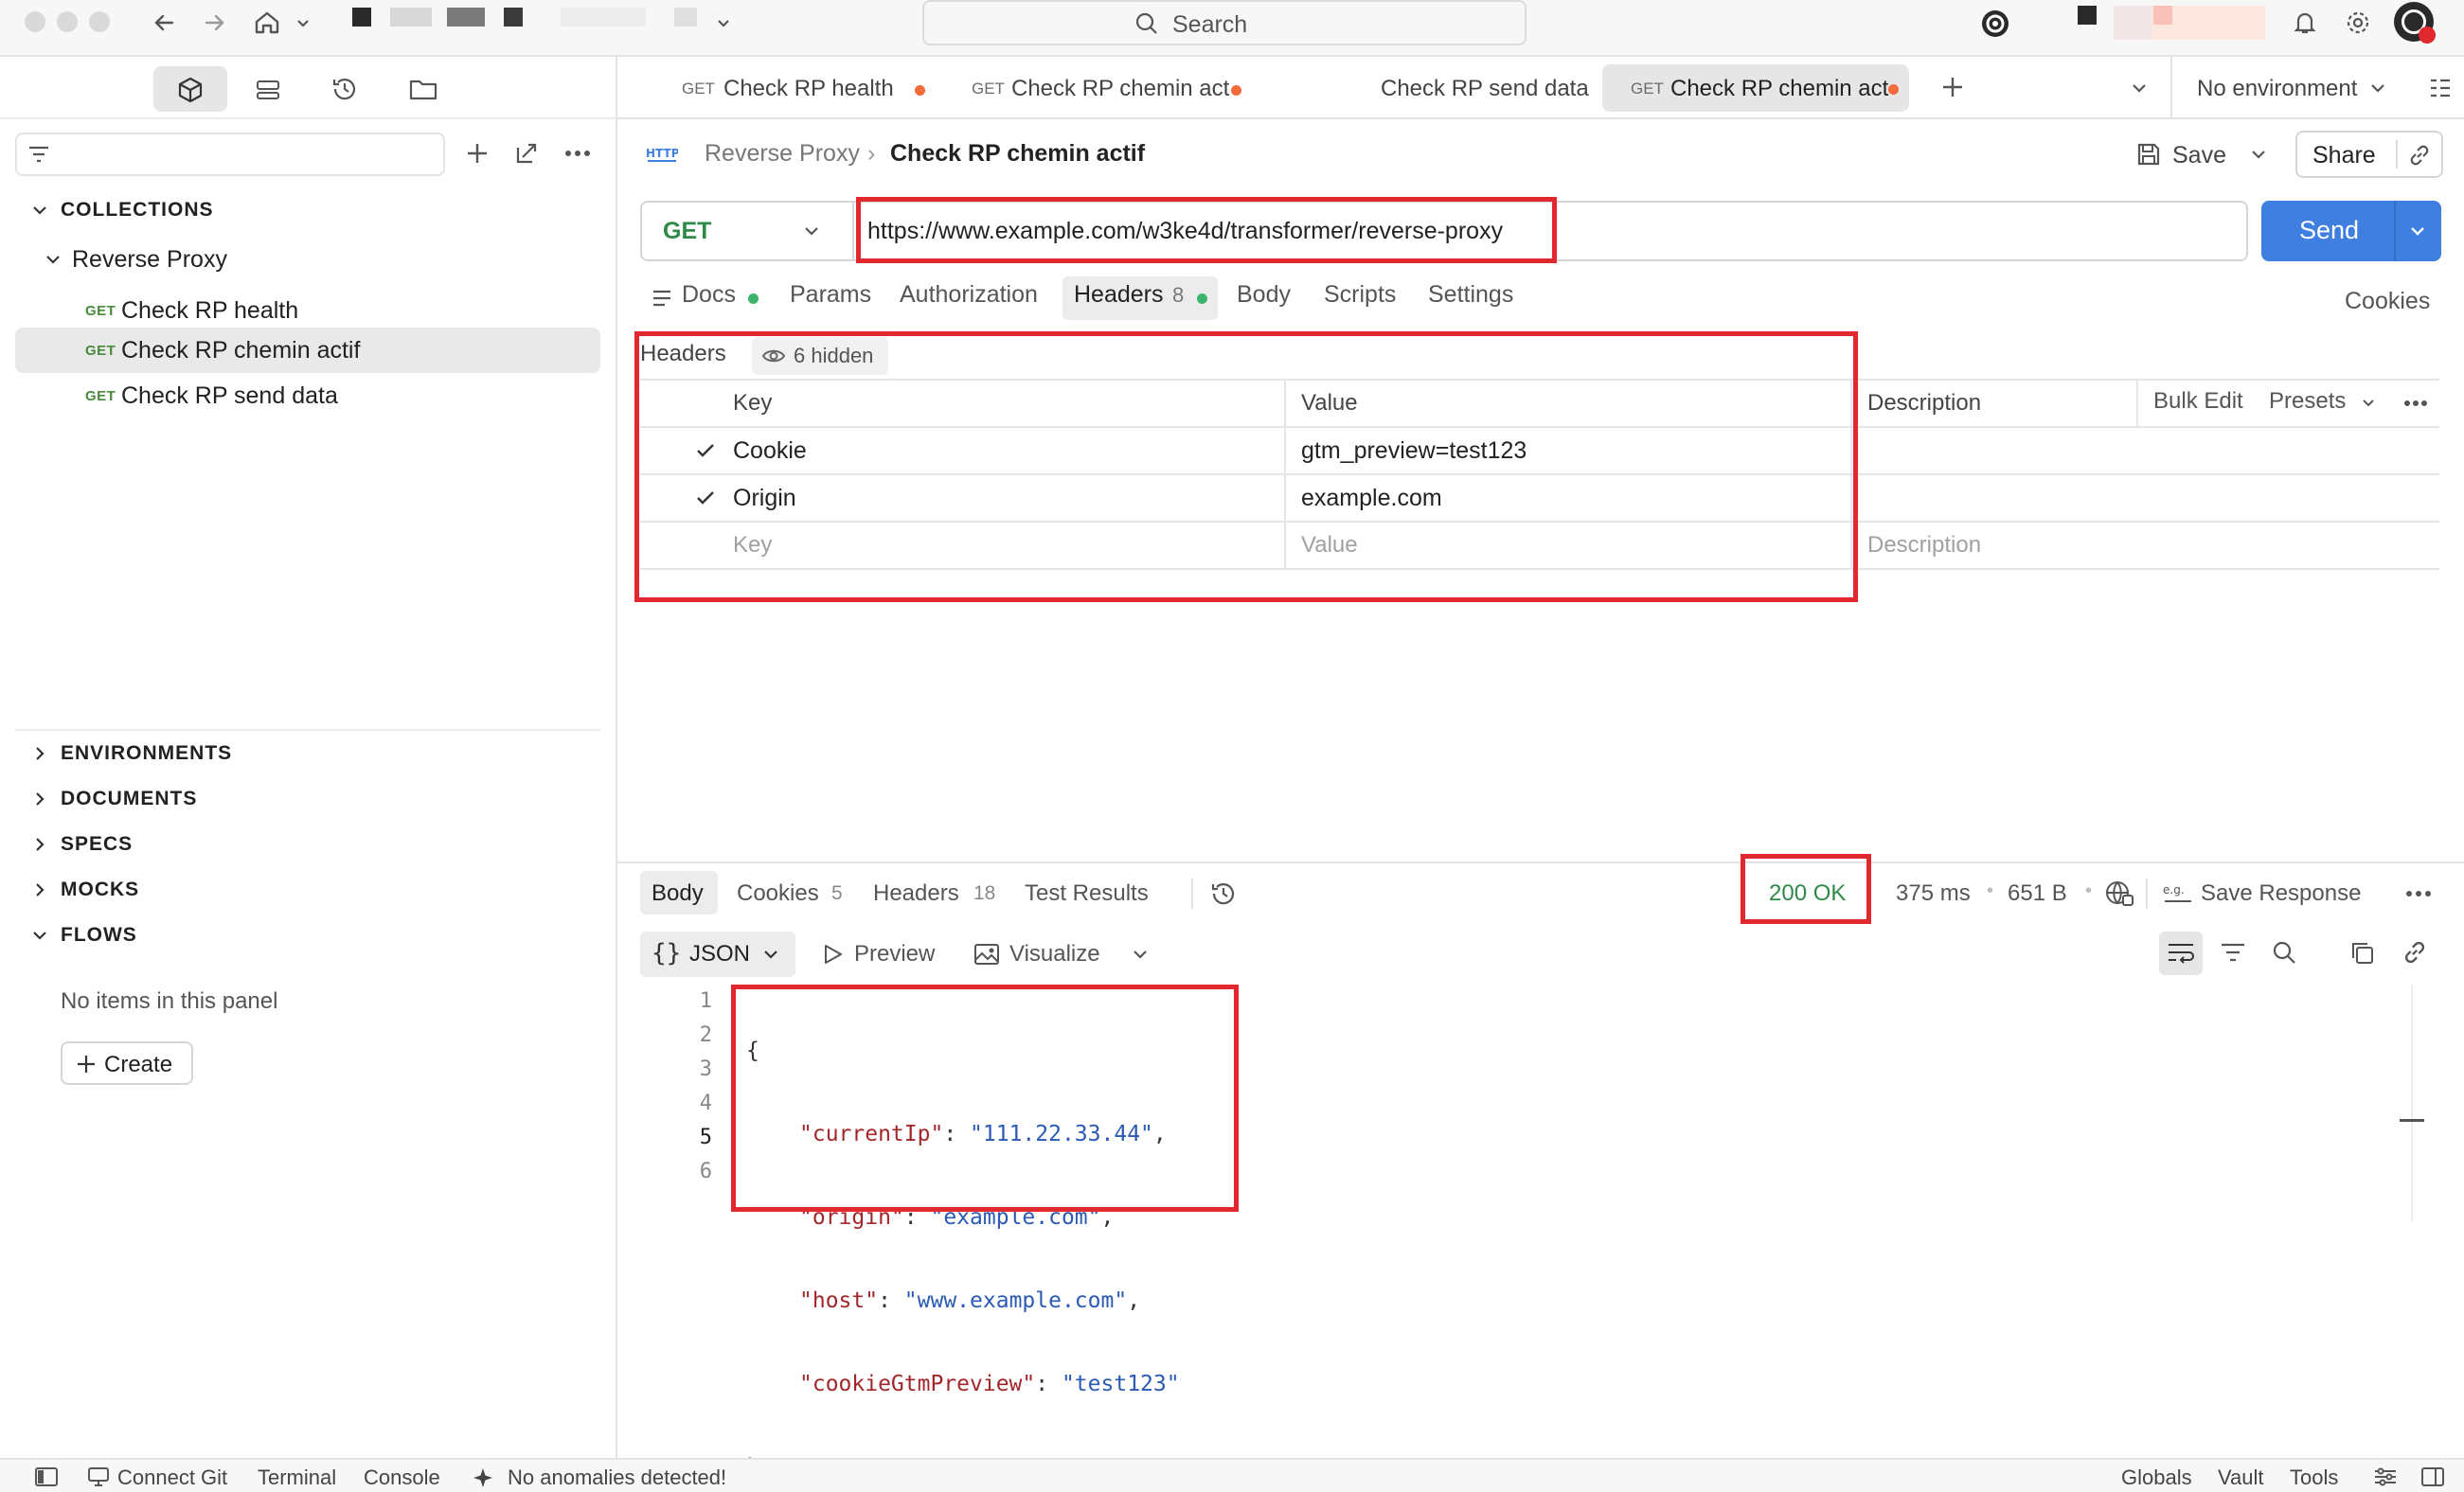 Image resolution: width=2464 pixels, height=1492 pixels. I want to click on window-maximize-button, so click(99, 21).